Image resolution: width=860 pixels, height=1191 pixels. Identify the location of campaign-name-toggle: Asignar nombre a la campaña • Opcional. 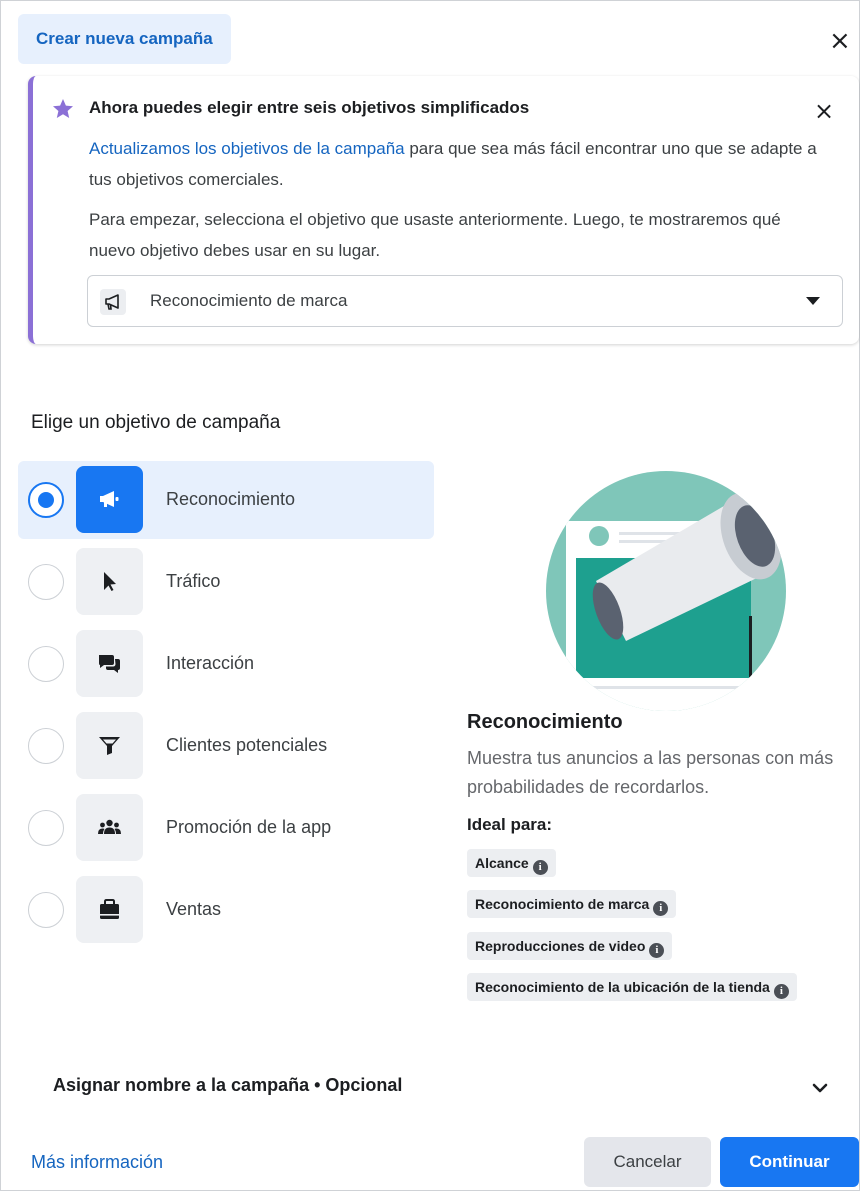
(227, 1085).